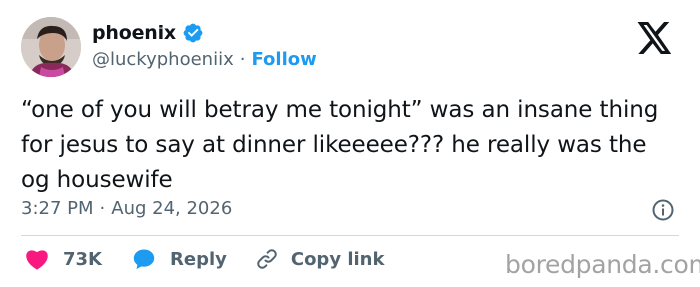 Image resolution: width=700 pixels, height=287 pixels. I want to click on x-logo-icon, so click(655, 38).